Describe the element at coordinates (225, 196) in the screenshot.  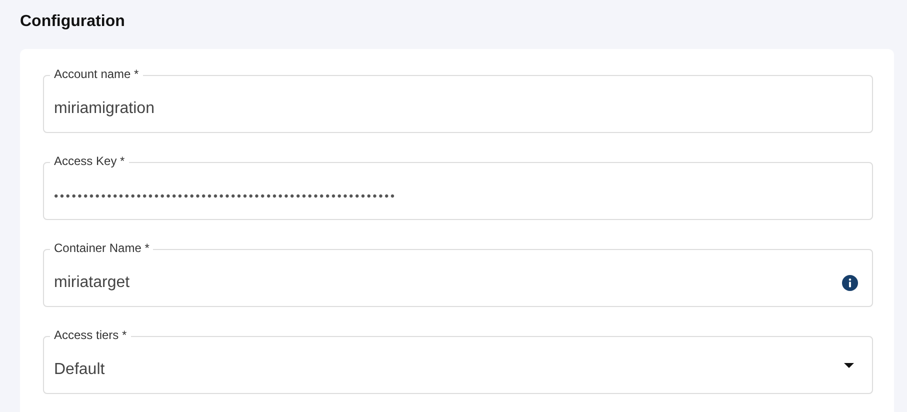
I see `masked-value: ••••••••••••••••••••••••••••••••••••••••••••••••••••••••••` at that location.